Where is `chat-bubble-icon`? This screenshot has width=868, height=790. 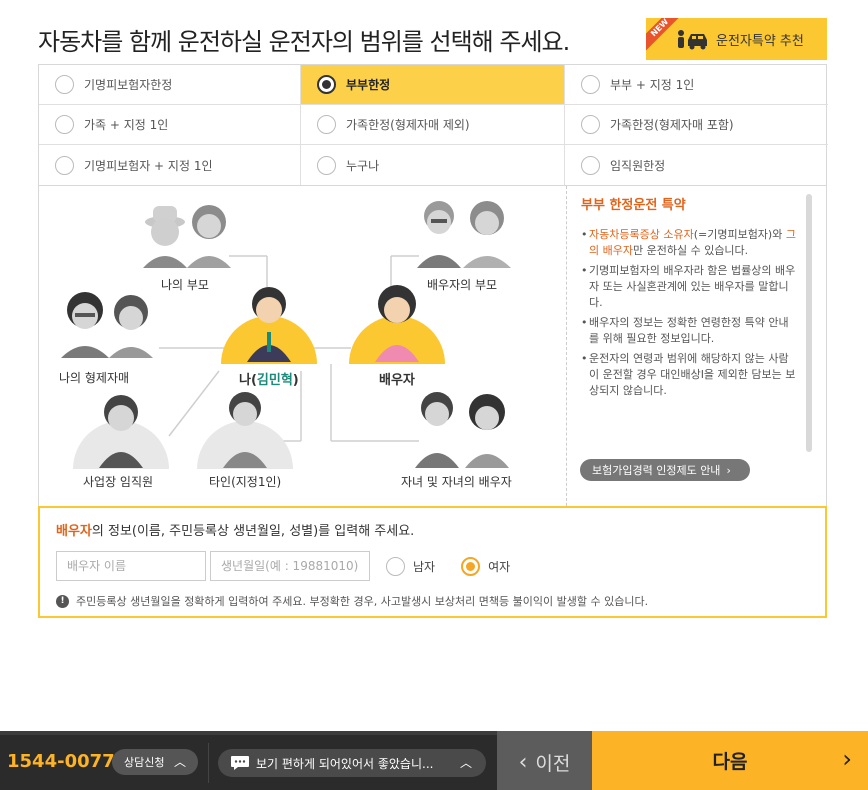 chat-bubble-icon is located at coordinates (240, 763).